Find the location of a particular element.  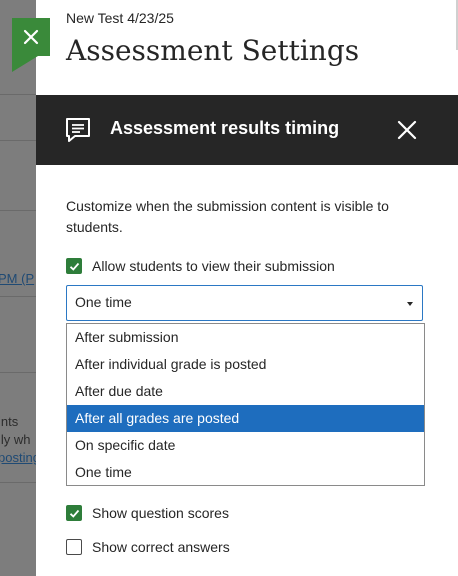

background-page: PM (P ints lly wh posting is located at coordinates (18, 288).